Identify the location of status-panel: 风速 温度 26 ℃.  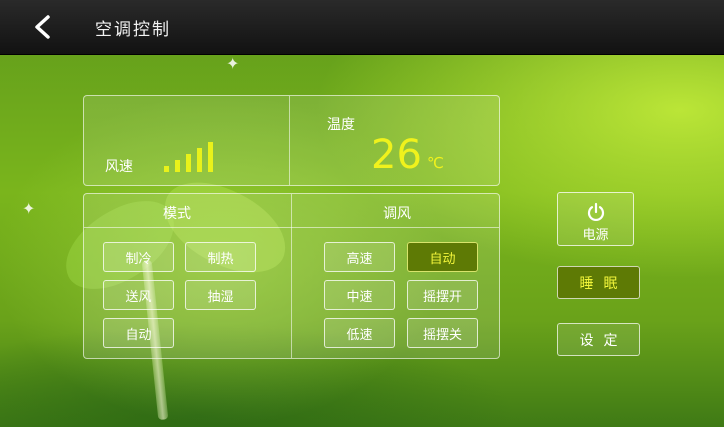
(291, 140).